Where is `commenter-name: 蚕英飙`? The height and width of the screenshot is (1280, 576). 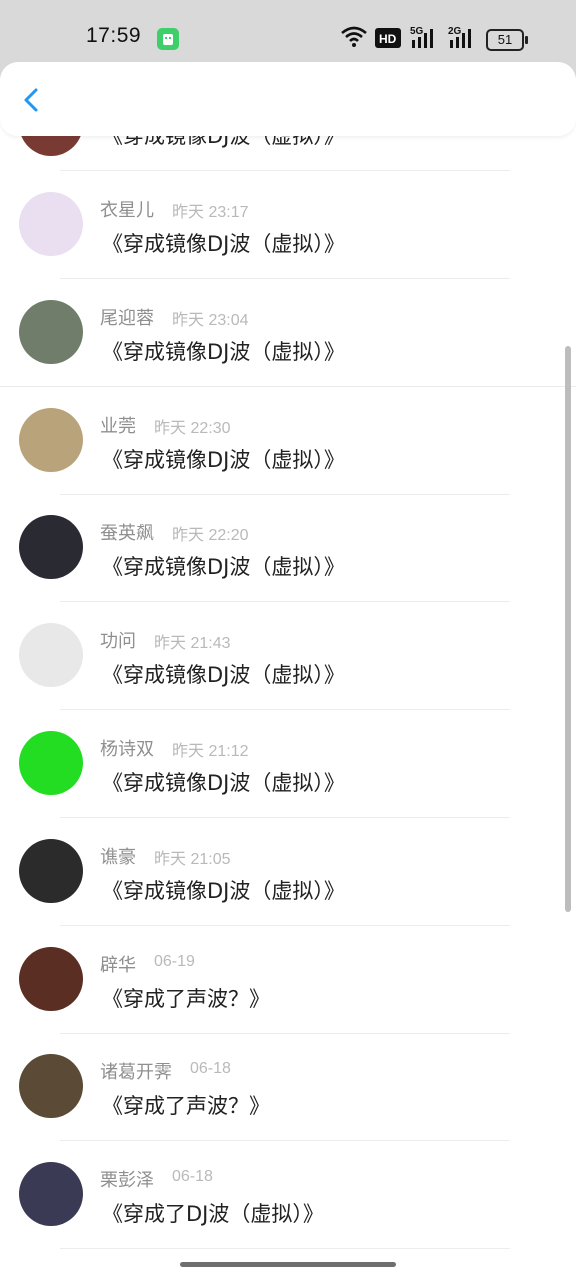 commenter-name: 蚕英飙 is located at coordinates (127, 532).